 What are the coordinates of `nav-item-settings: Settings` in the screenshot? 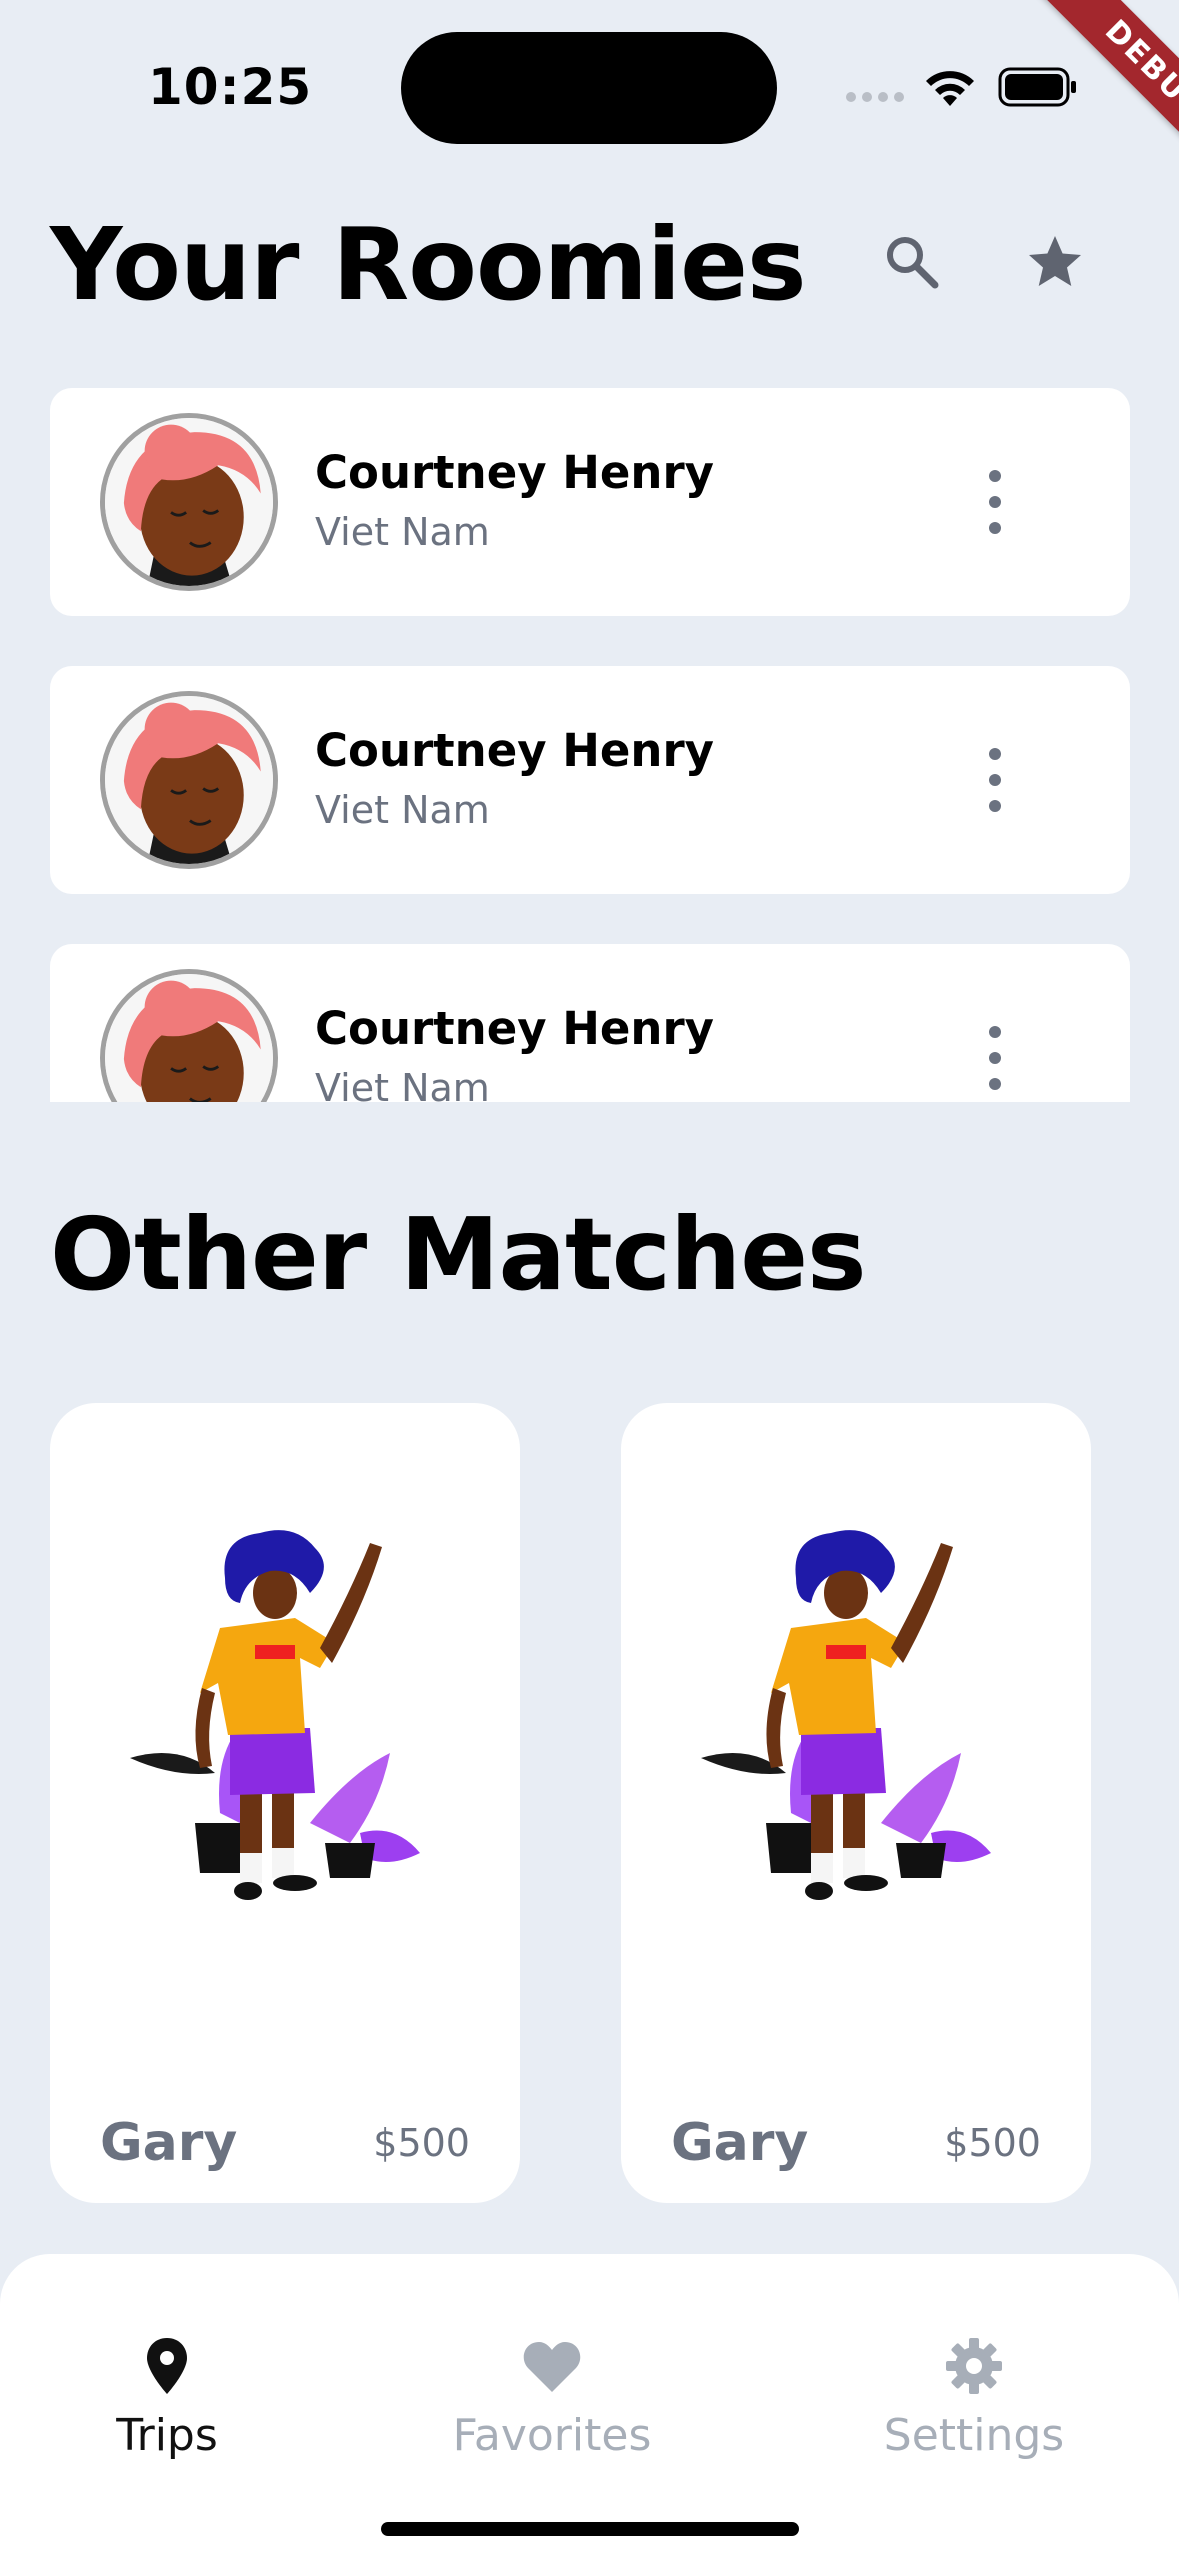 It's located at (974, 2397).